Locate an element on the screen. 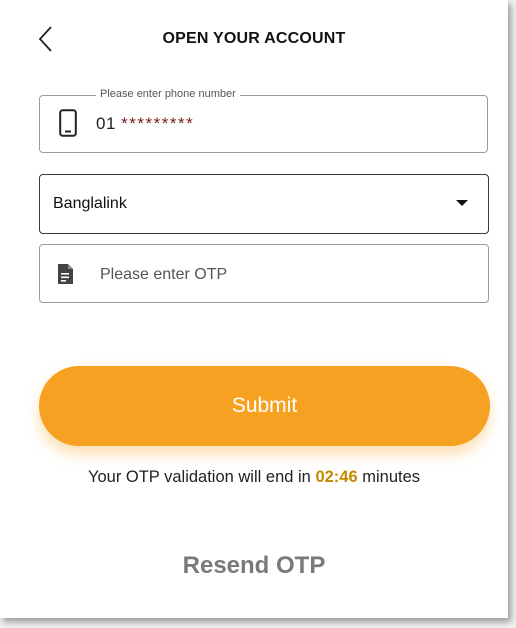 Image resolution: width=516 pixels, height=628 pixels. page-title: OPEN YOUR ACCOUNT is located at coordinates (254, 38).